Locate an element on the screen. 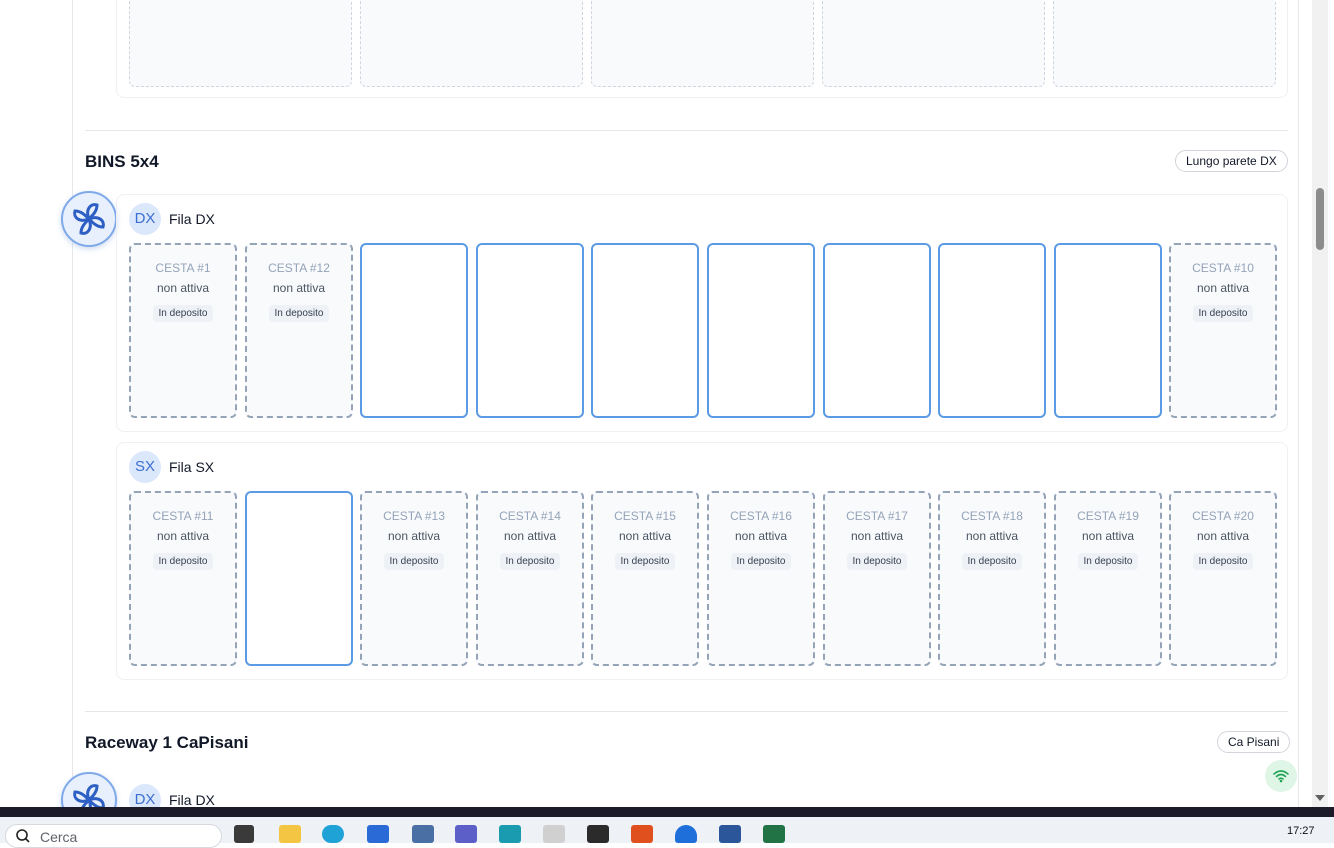 This screenshot has width=1334, height=848. snipping-icon is located at coordinates (554, 834).